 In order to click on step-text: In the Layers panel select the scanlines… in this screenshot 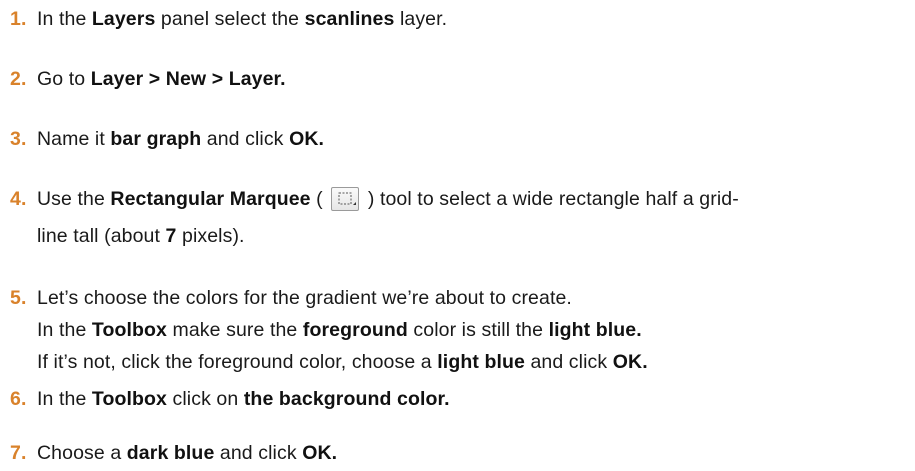, I will do `click(242, 19)`.